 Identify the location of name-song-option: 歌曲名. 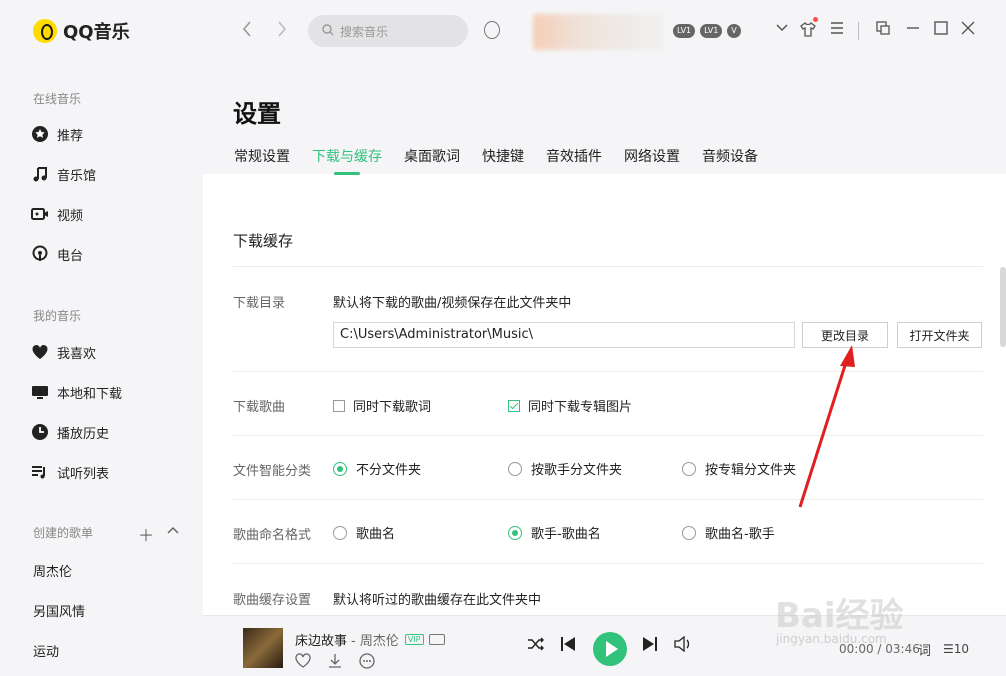
(364, 532).